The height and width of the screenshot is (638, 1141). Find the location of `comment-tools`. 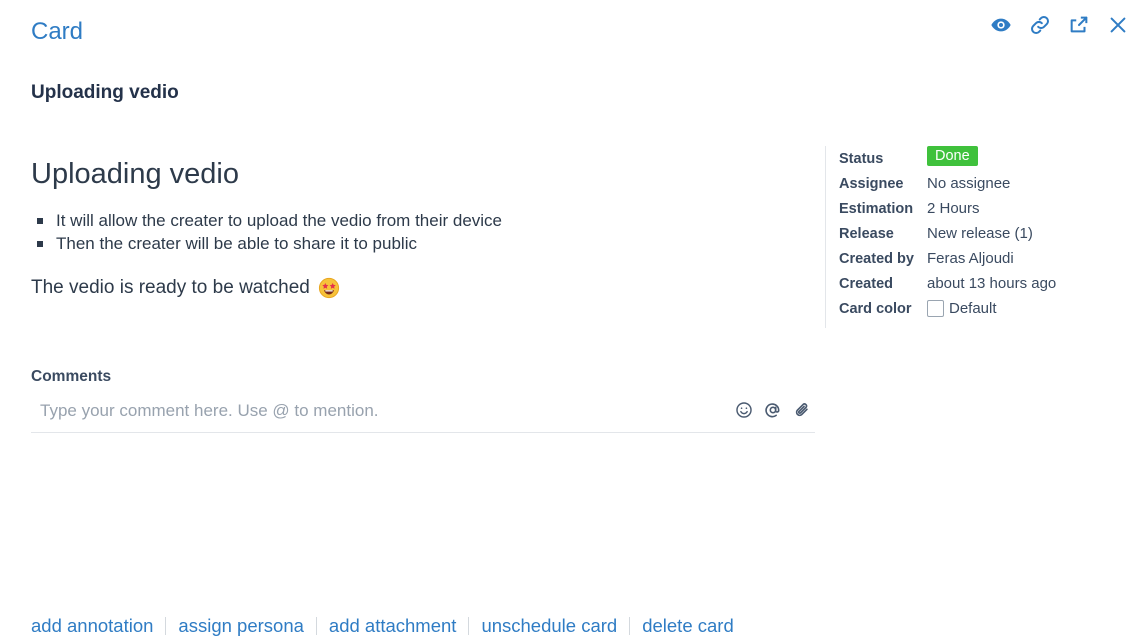

comment-tools is located at coordinates (772, 409).